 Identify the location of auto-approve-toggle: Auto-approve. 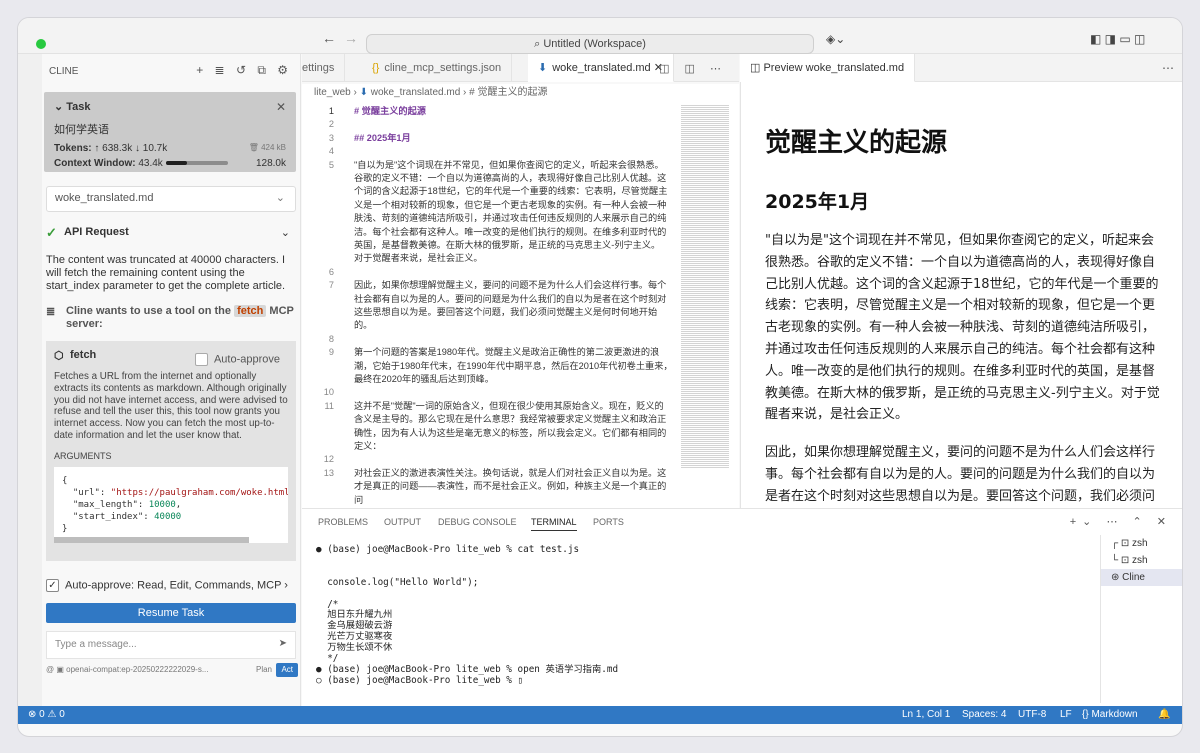
(237, 359).